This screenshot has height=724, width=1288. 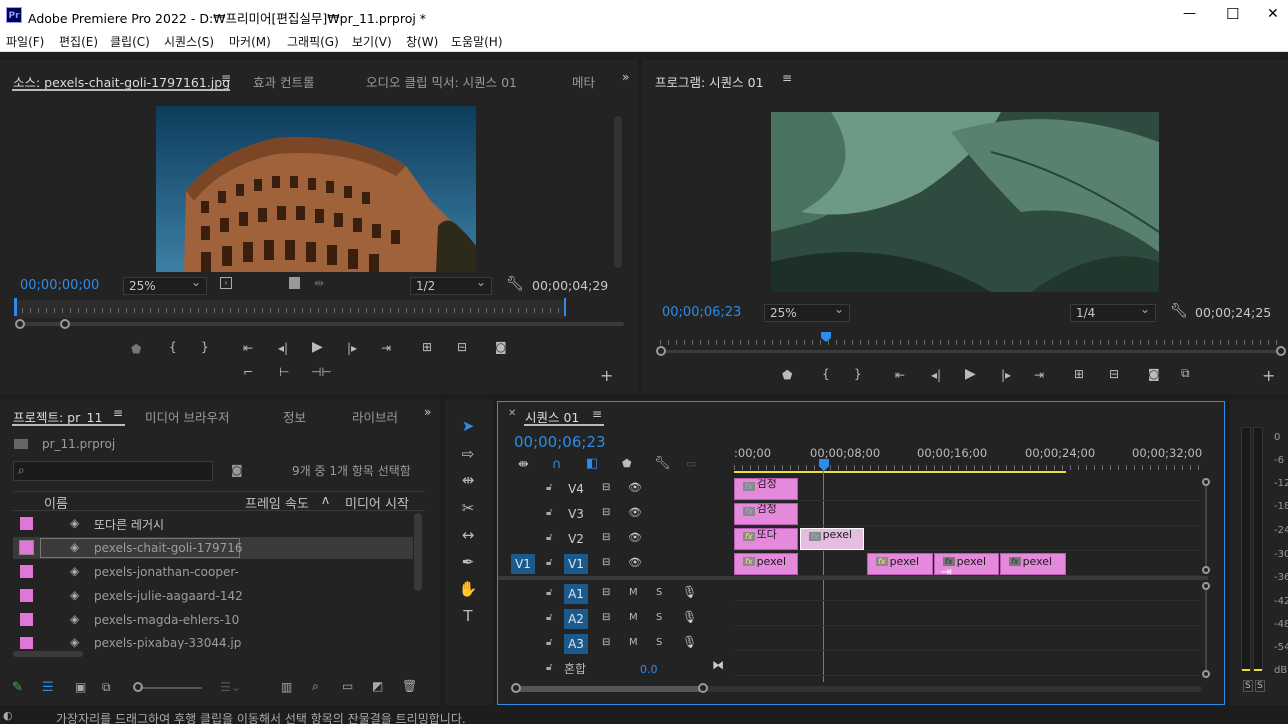 What do you see at coordinates (189, 41) in the screenshot?
I see `menu-sequence: 시퀀스(S)` at bounding box center [189, 41].